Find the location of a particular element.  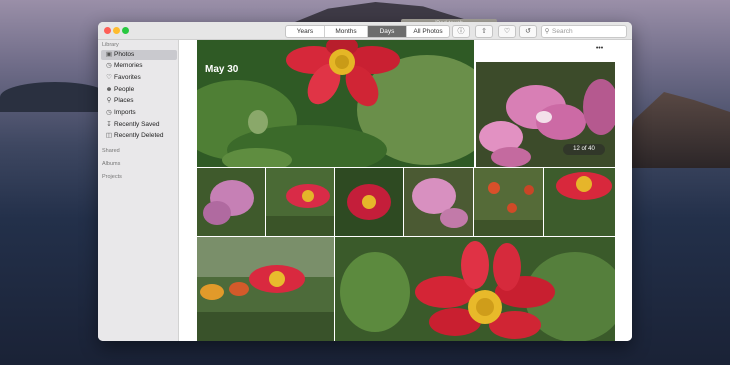

ellipsis-icon: ••• is located at coordinates (599, 48).